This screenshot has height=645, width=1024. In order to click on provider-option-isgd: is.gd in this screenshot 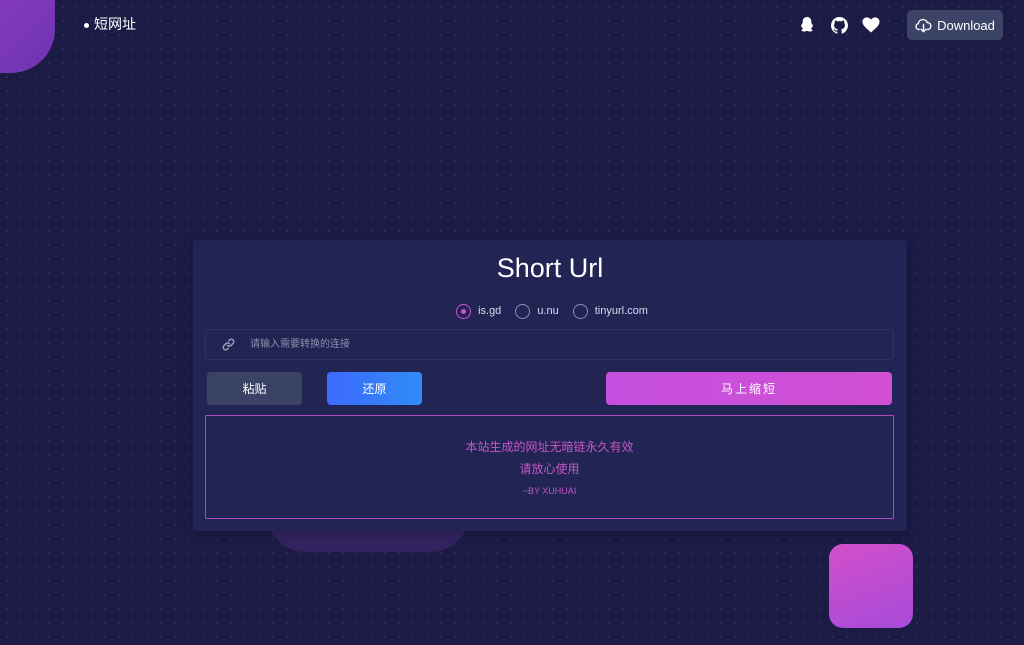, I will do `click(478, 311)`.